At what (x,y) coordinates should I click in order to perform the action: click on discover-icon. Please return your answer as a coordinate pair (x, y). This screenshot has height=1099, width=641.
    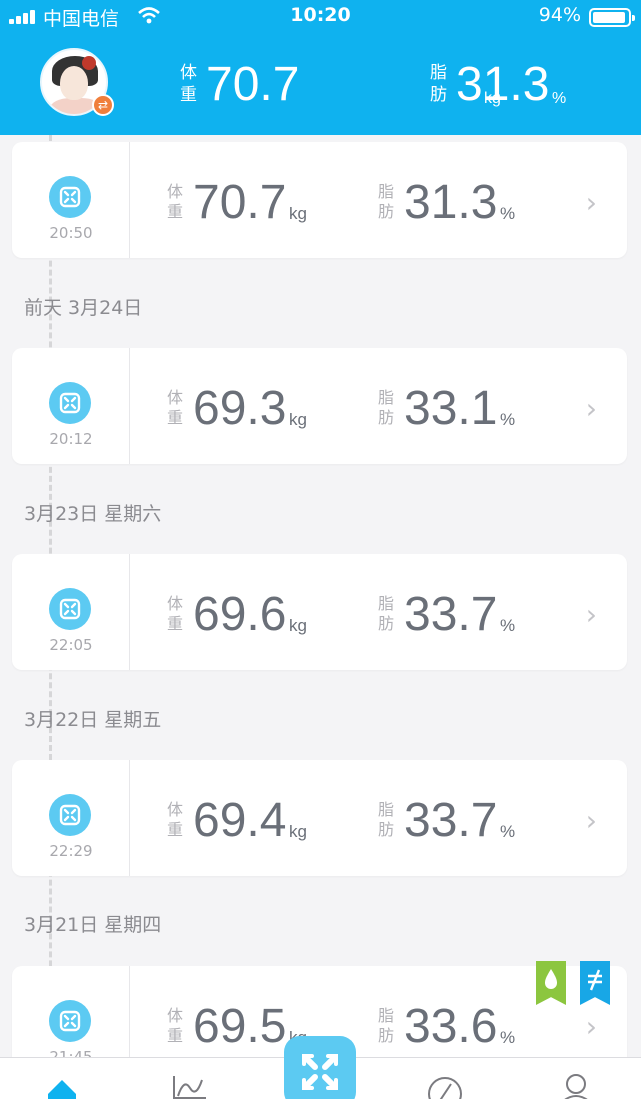
    Looking at the image, I should click on (445, 1085).